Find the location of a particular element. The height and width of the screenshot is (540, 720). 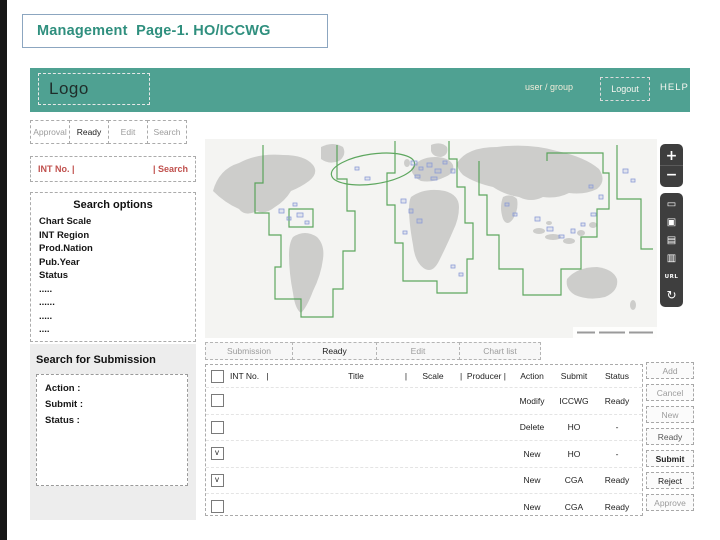

option-chart-scale: Chart Scale is located at coordinates (113, 222).